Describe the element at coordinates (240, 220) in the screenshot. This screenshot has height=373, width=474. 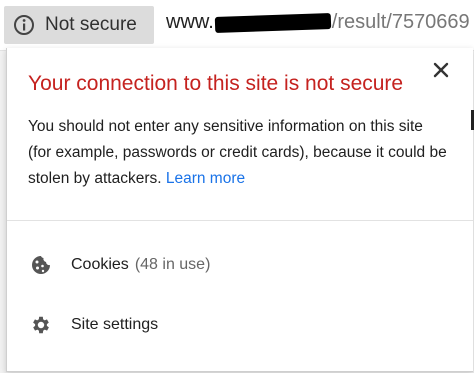
I see `divider` at that location.